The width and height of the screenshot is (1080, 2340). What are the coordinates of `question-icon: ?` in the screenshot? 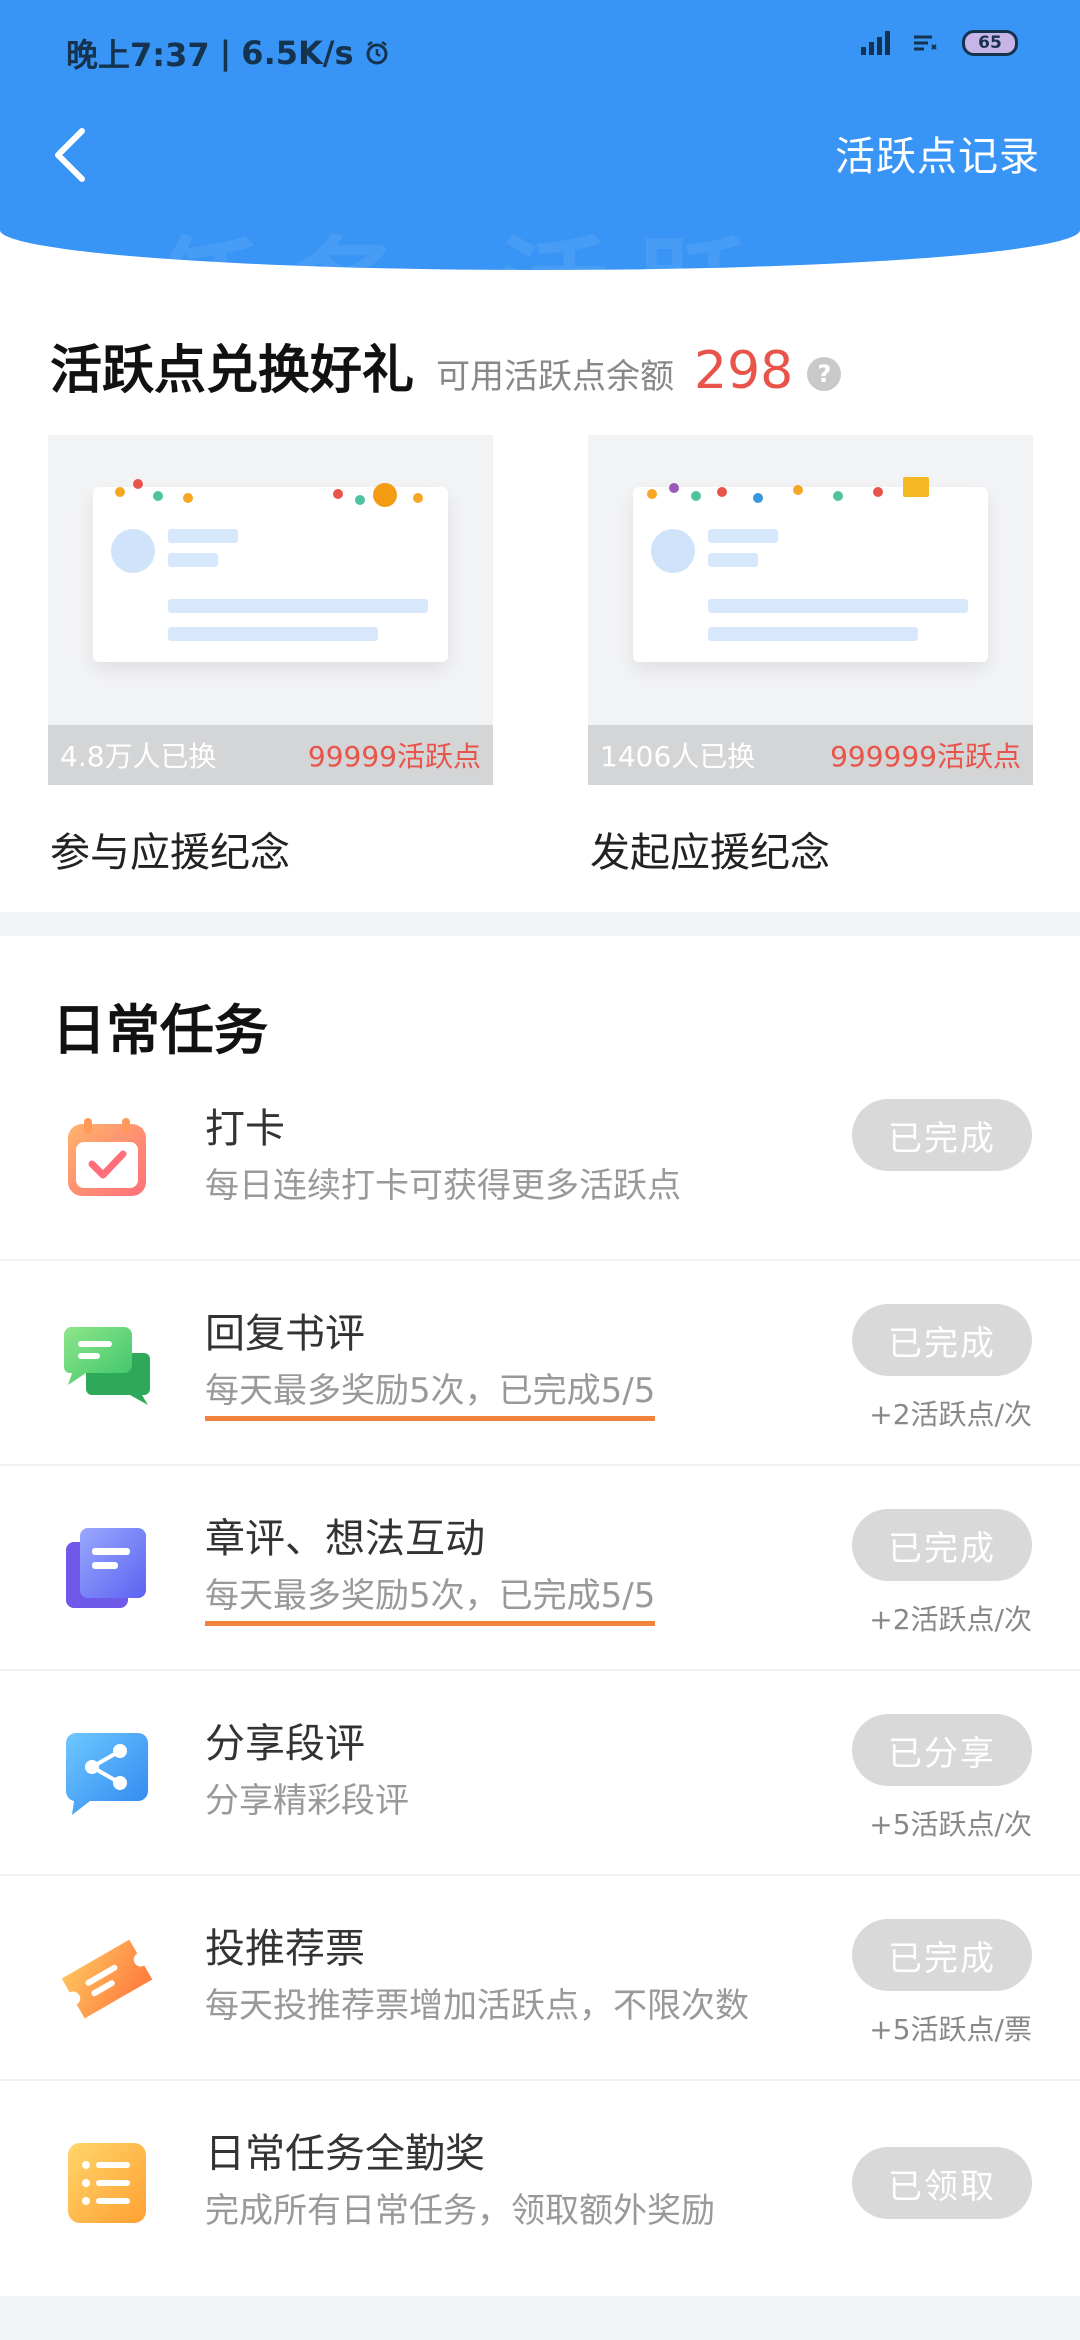 It's located at (824, 374).